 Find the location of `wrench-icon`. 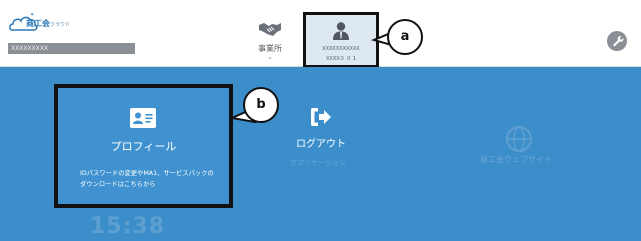

wrench-icon is located at coordinates (618, 41).